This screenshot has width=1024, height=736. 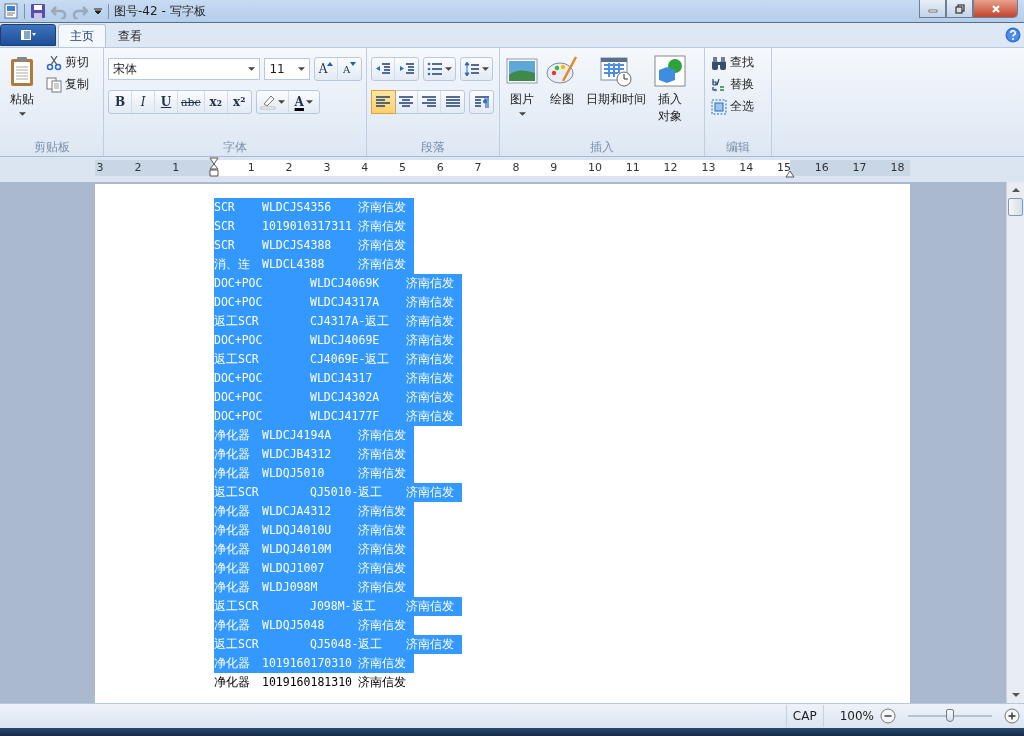 What do you see at coordinates (67, 84) in the screenshot?
I see `copy-button: 复制` at bounding box center [67, 84].